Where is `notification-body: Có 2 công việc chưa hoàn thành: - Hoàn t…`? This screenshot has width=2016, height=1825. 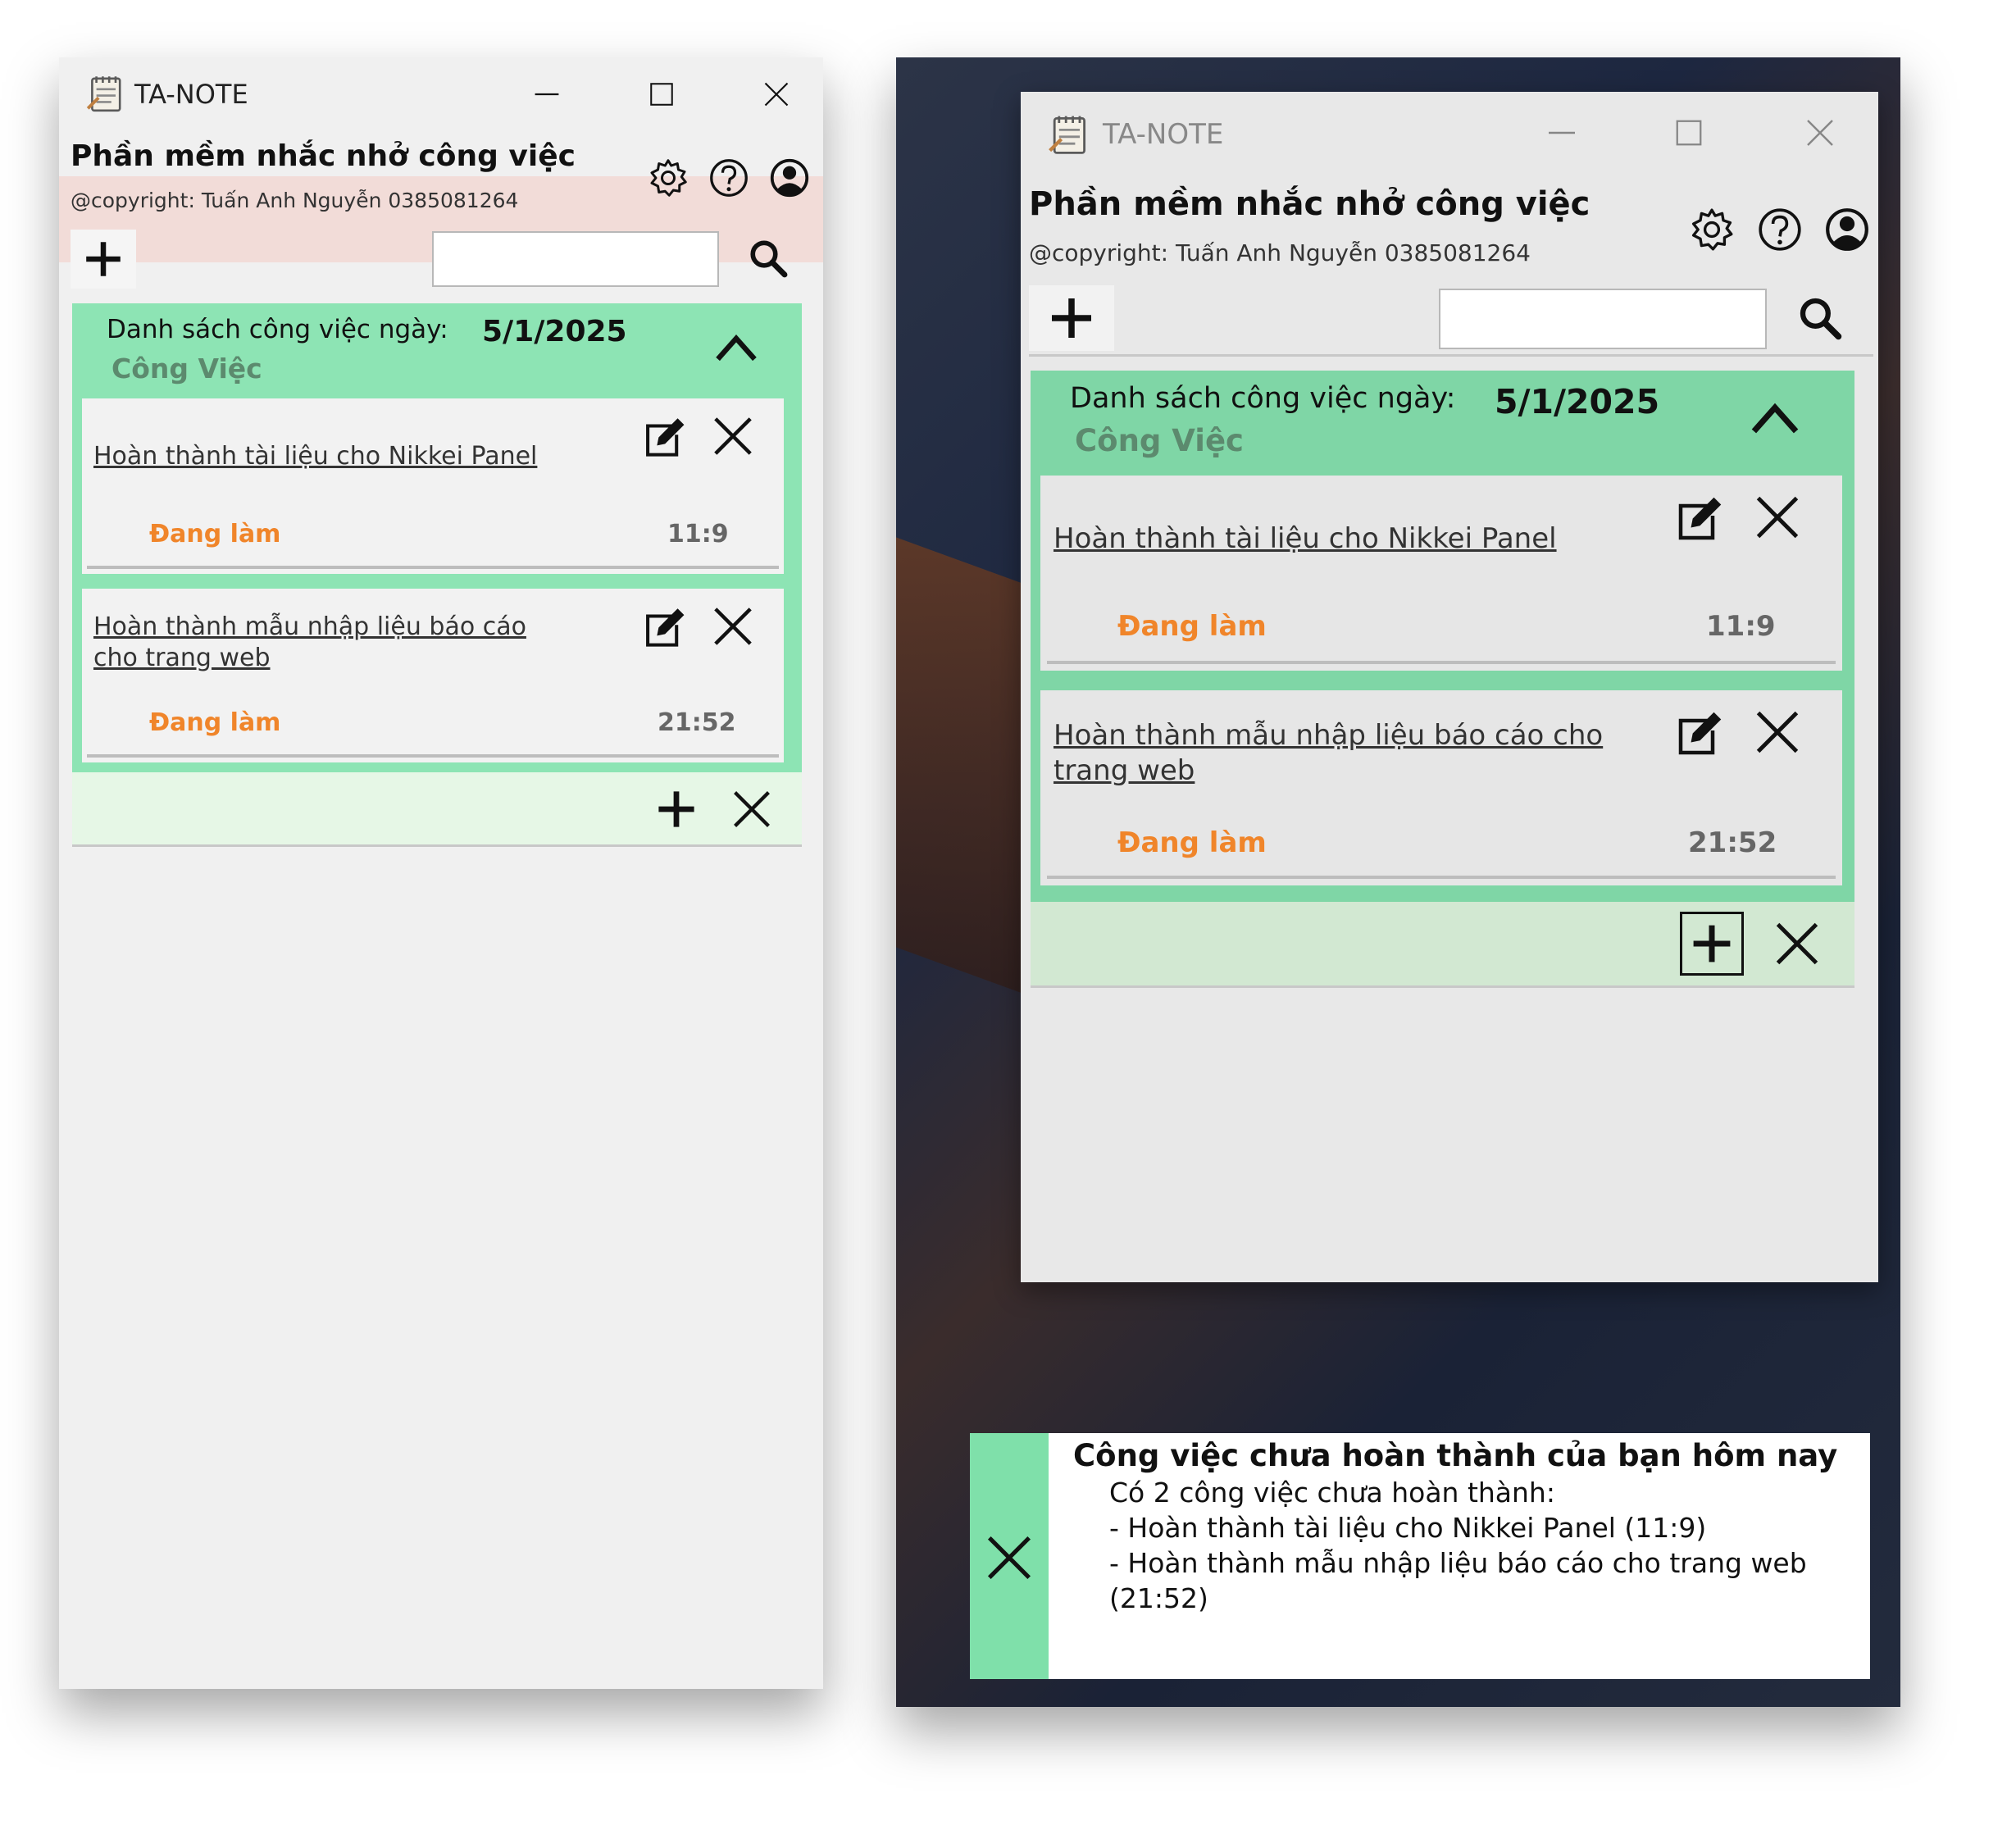 notification-body: Có 2 công việc chưa hoàn thành: - Hoàn t… is located at coordinates (1478, 1547).